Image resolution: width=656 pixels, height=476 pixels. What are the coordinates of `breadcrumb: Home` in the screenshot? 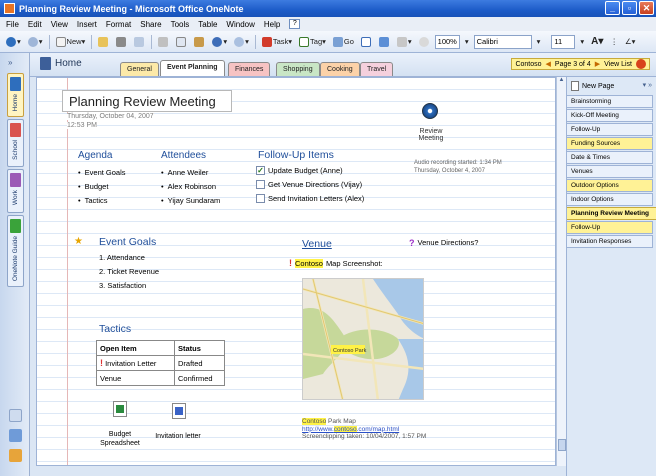 It's located at (61, 63).